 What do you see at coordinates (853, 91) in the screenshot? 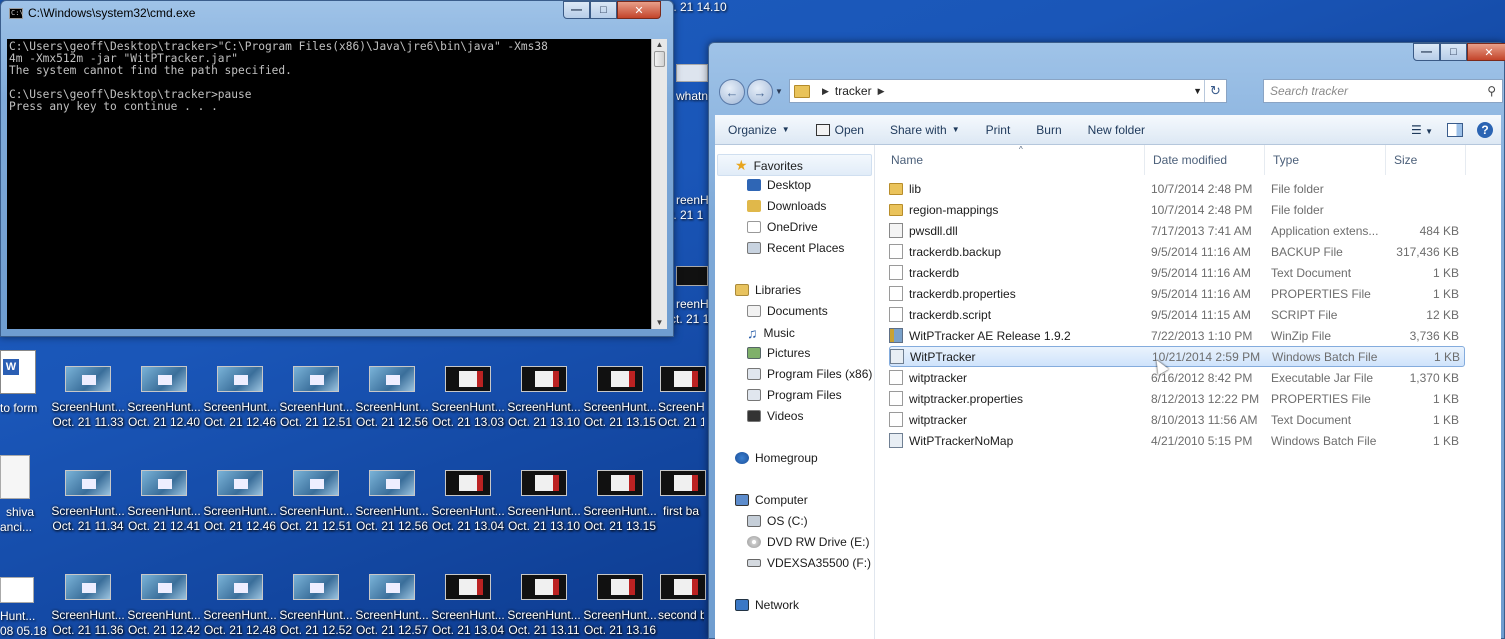
I see `breadcrumb-tracker: tracker` at bounding box center [853, 91].